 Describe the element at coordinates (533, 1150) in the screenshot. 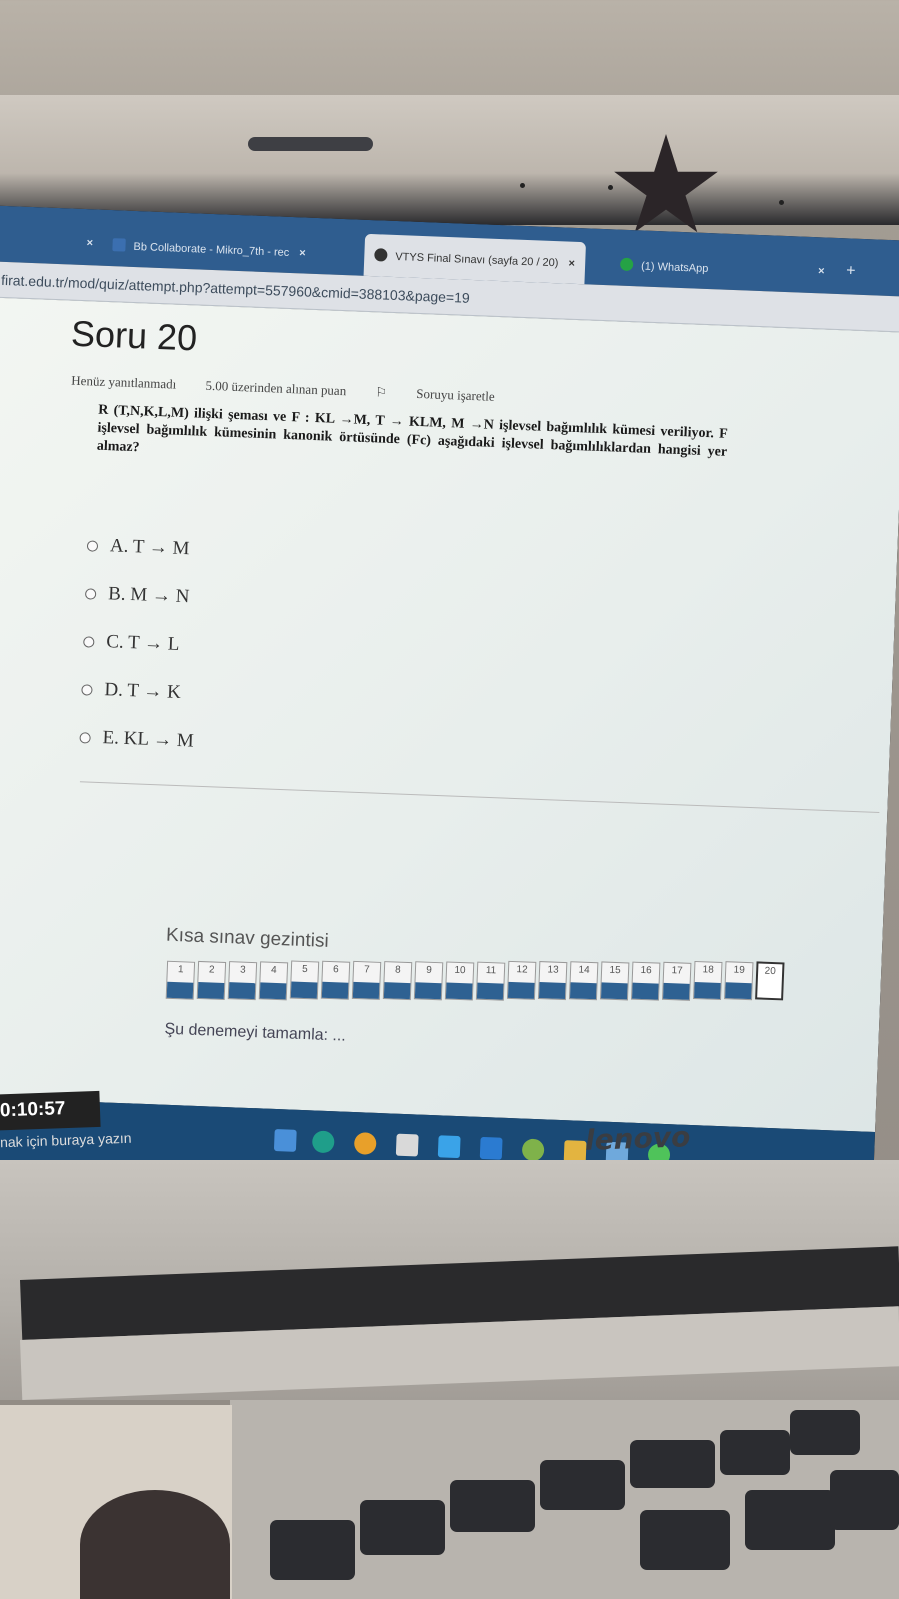

I see `character-icon` at that location.